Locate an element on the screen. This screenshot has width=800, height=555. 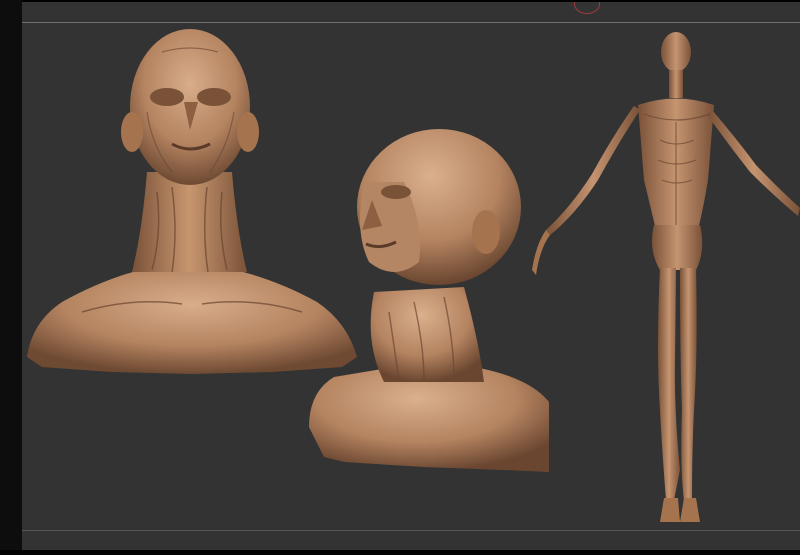
viewport-bottom-edge-line is located at coordinates (411, 530).